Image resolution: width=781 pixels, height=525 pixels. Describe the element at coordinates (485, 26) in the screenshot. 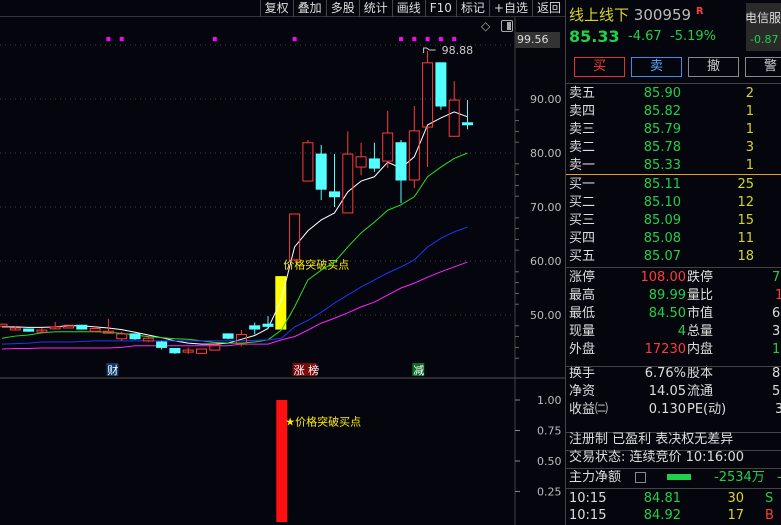

I see `diamond-icon: ◇` at that location.